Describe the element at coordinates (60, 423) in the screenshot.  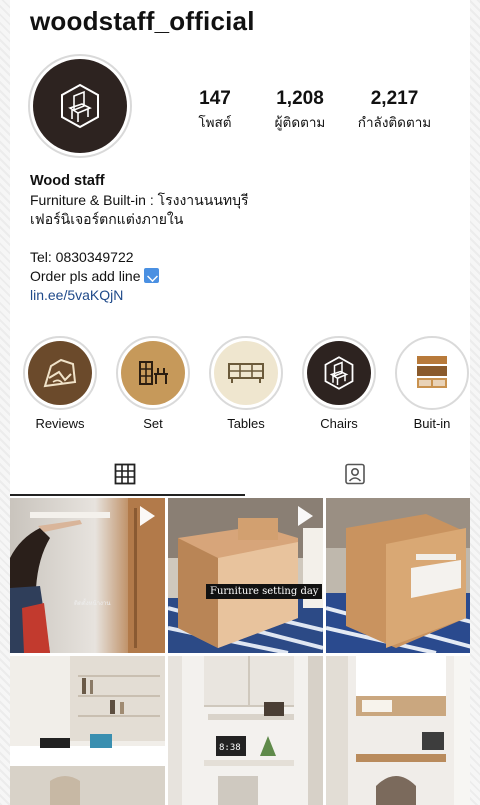
I see `highlight-label: Reviews` at that location.